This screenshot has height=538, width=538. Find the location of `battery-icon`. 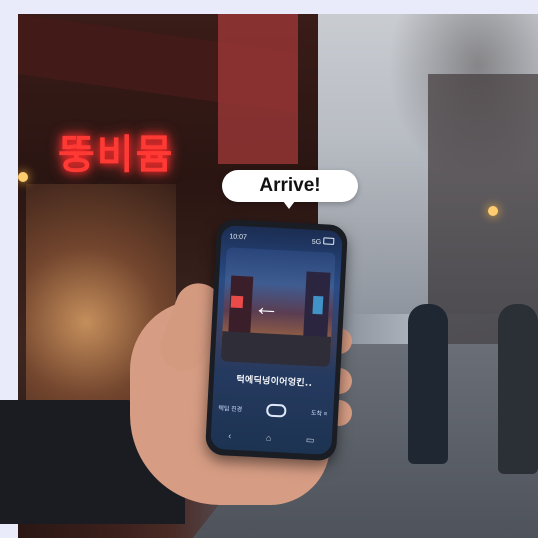

battery-icon is located at coordinates (329, 240).